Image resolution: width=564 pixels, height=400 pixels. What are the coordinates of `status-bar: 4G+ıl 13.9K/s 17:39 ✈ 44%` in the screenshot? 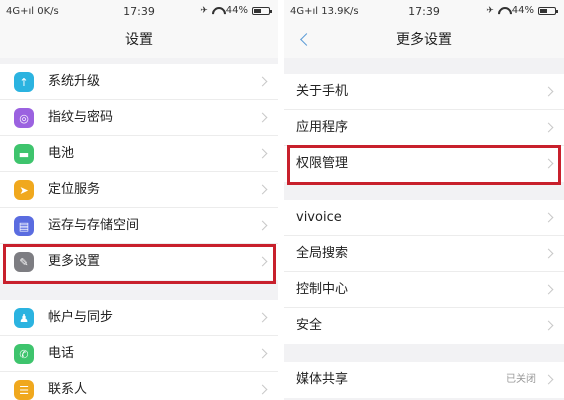 It's located at (424, 12).